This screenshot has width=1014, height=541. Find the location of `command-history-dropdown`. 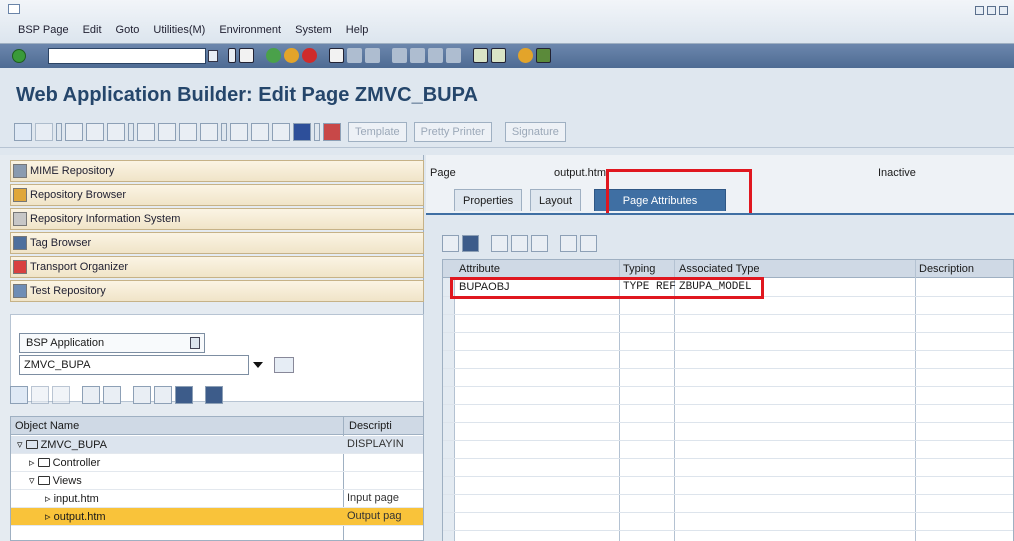

command-history-dropdown is located at coordinates (213, 56).